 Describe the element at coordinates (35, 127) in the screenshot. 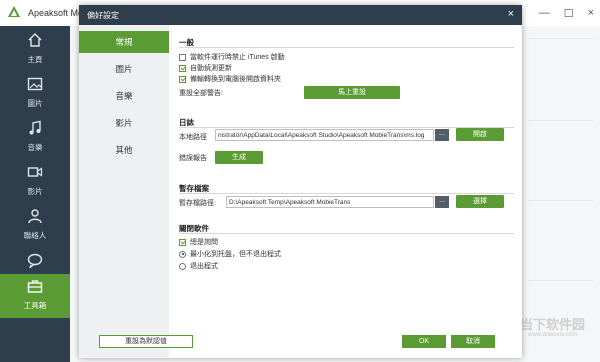

I see `music-icon` at that location.